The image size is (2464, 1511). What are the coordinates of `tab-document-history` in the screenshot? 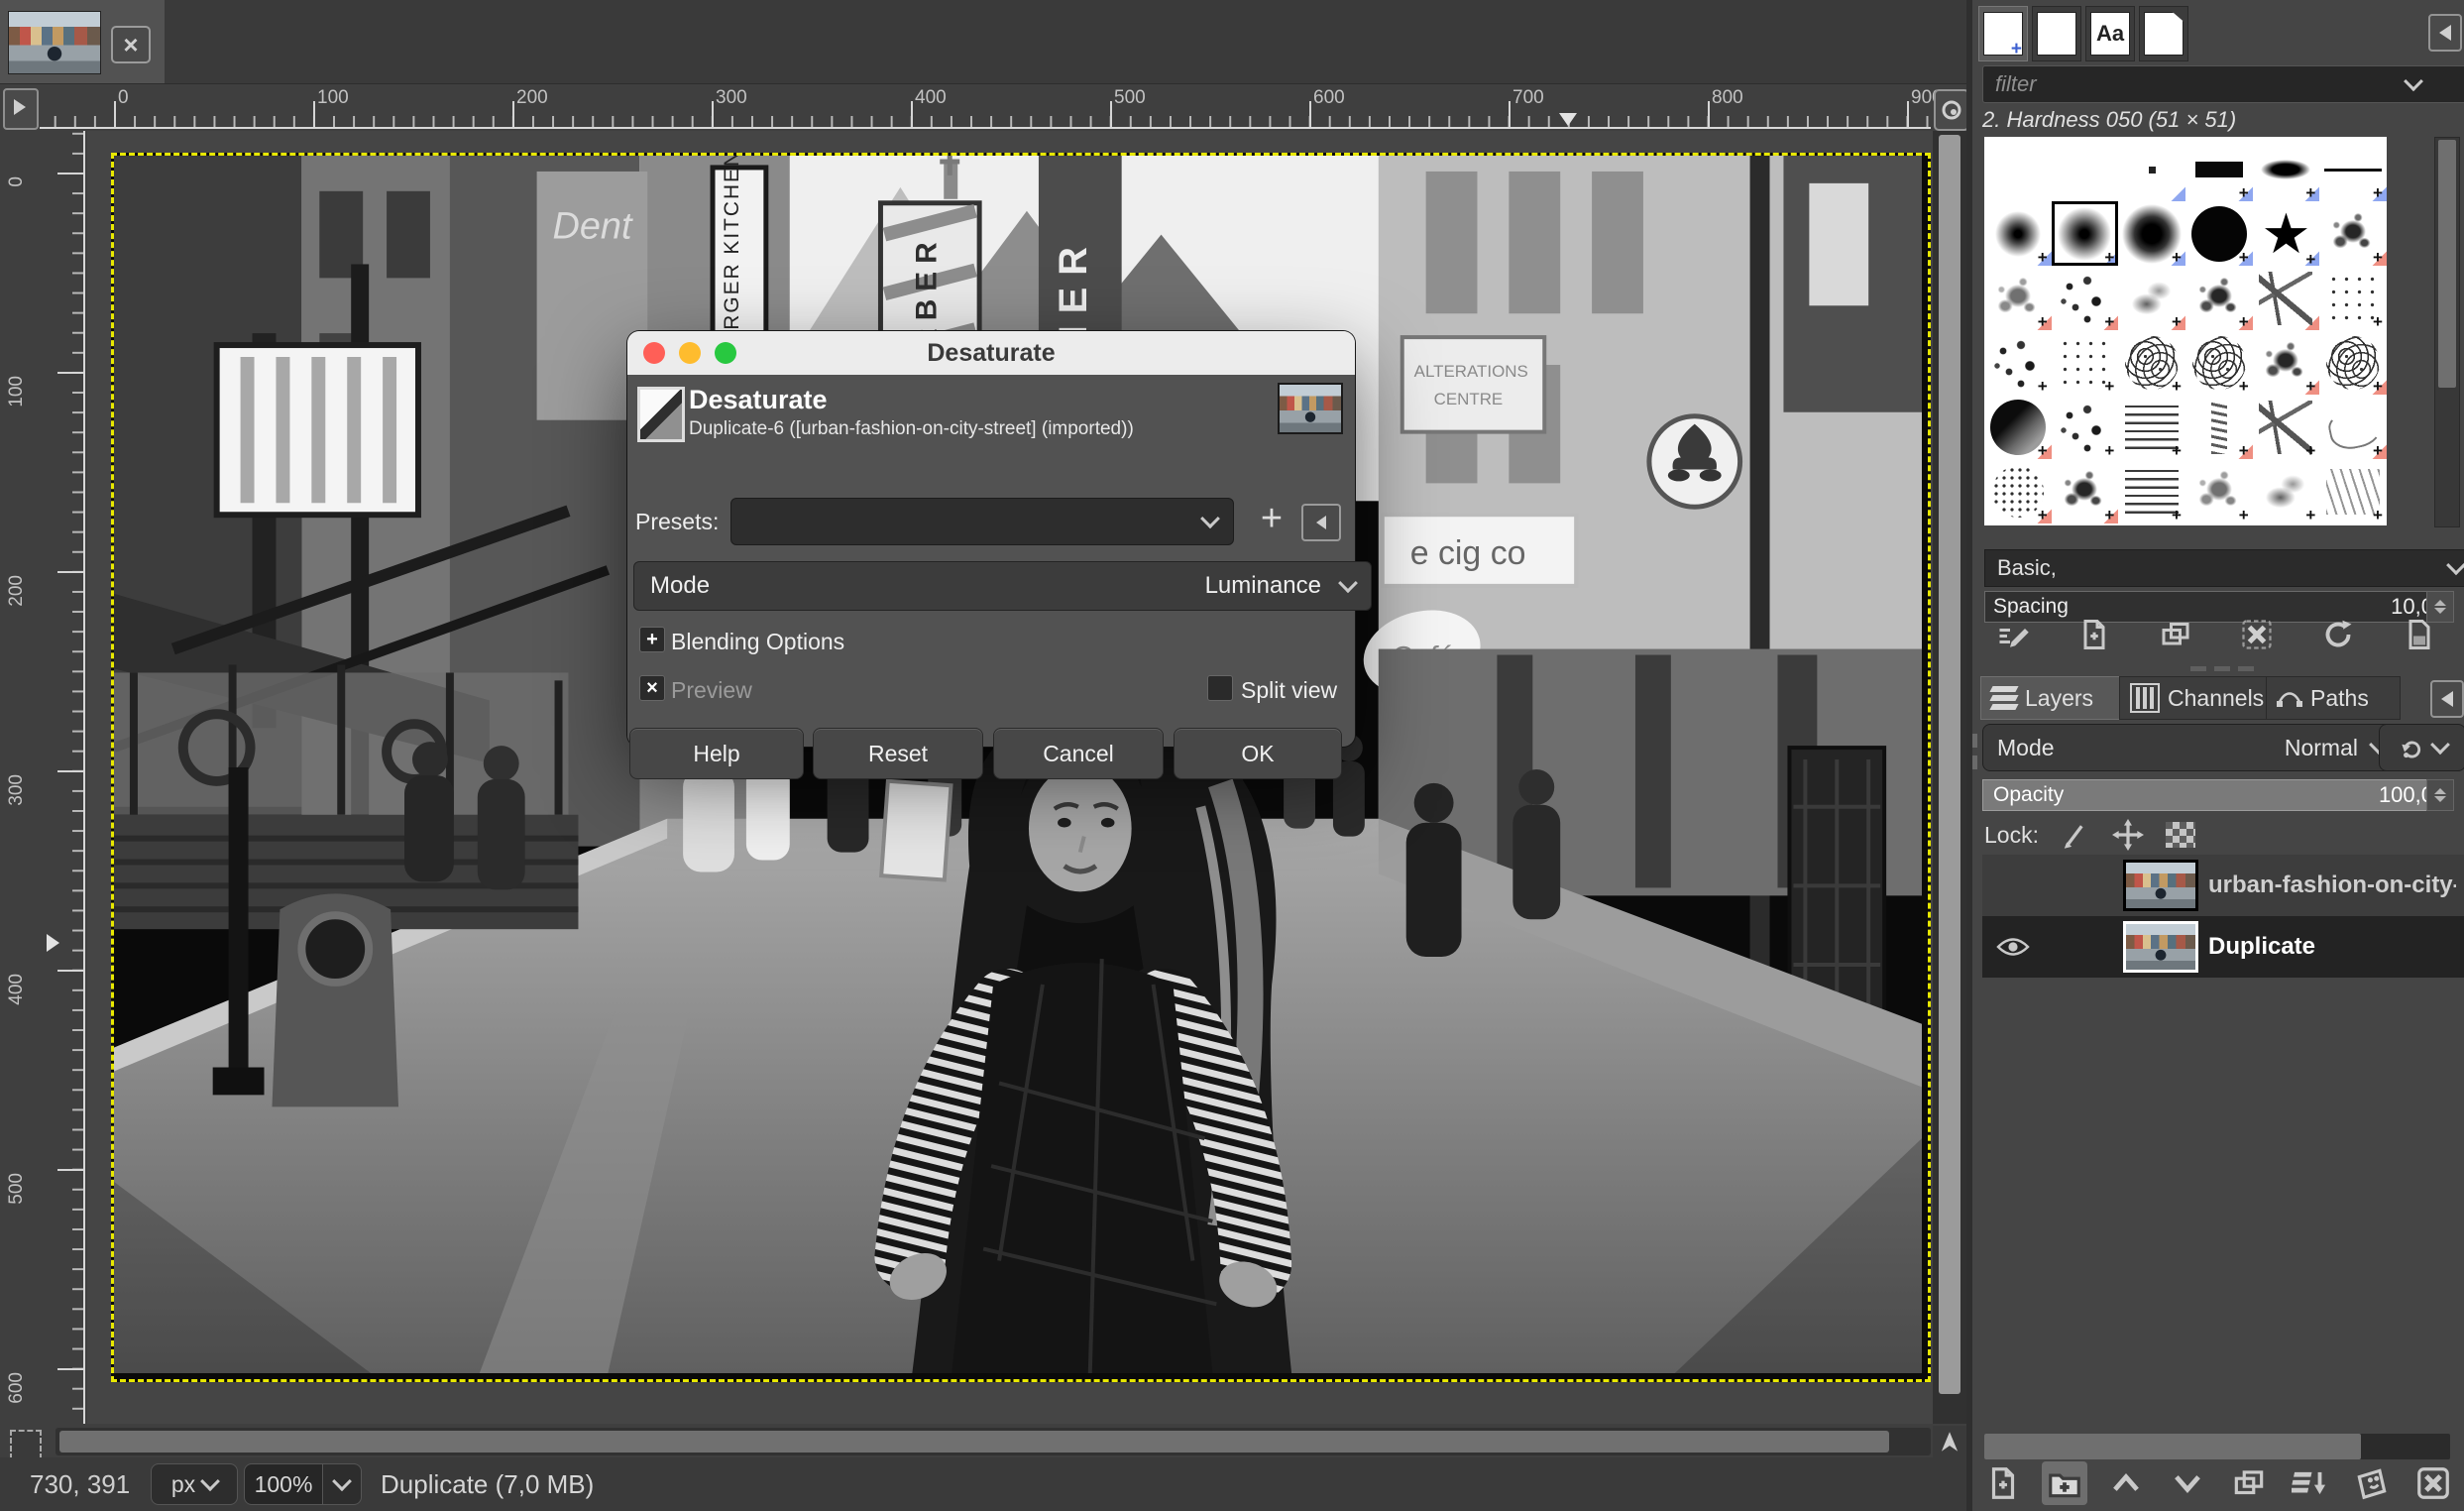 It's located at (2163, 33).